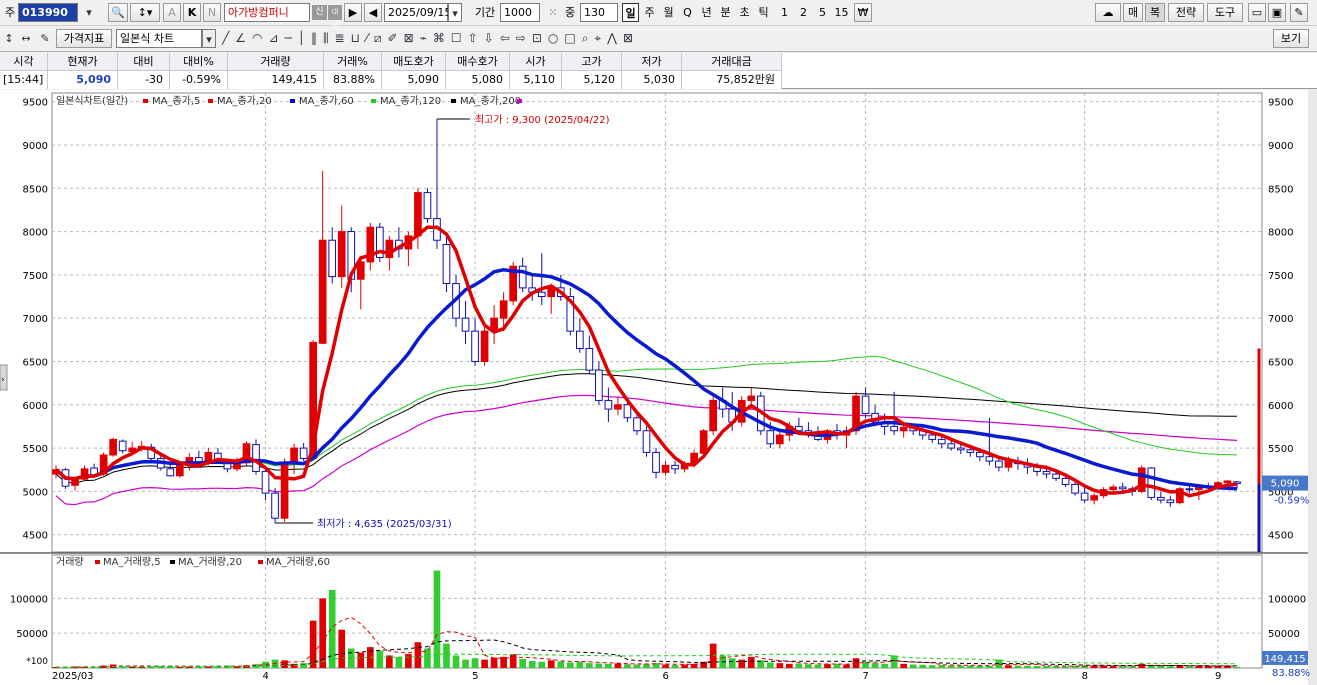  What do you see at coordinates (24, 62) in the screenshot?
I see `quote-header: 시각` at bounding box center [24, 62].